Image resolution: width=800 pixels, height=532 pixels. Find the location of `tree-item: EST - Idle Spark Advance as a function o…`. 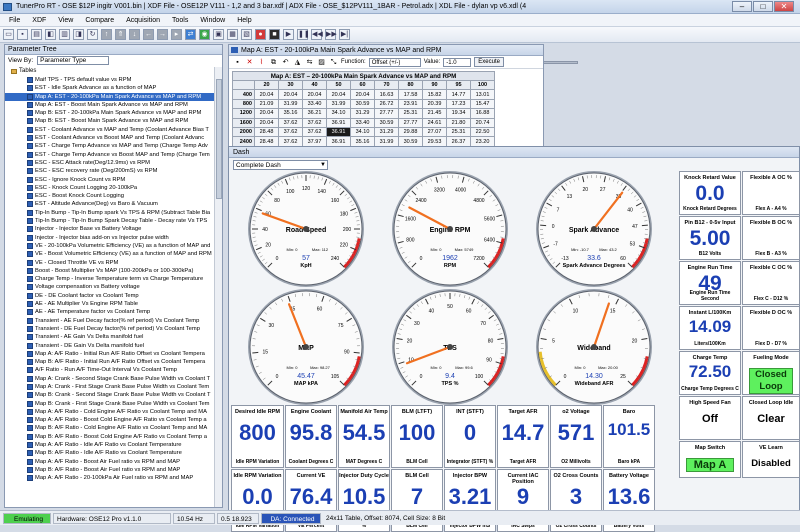

tree-item: EST - Idle Spark Advance as a function o… is located at coordinates (109, 88).